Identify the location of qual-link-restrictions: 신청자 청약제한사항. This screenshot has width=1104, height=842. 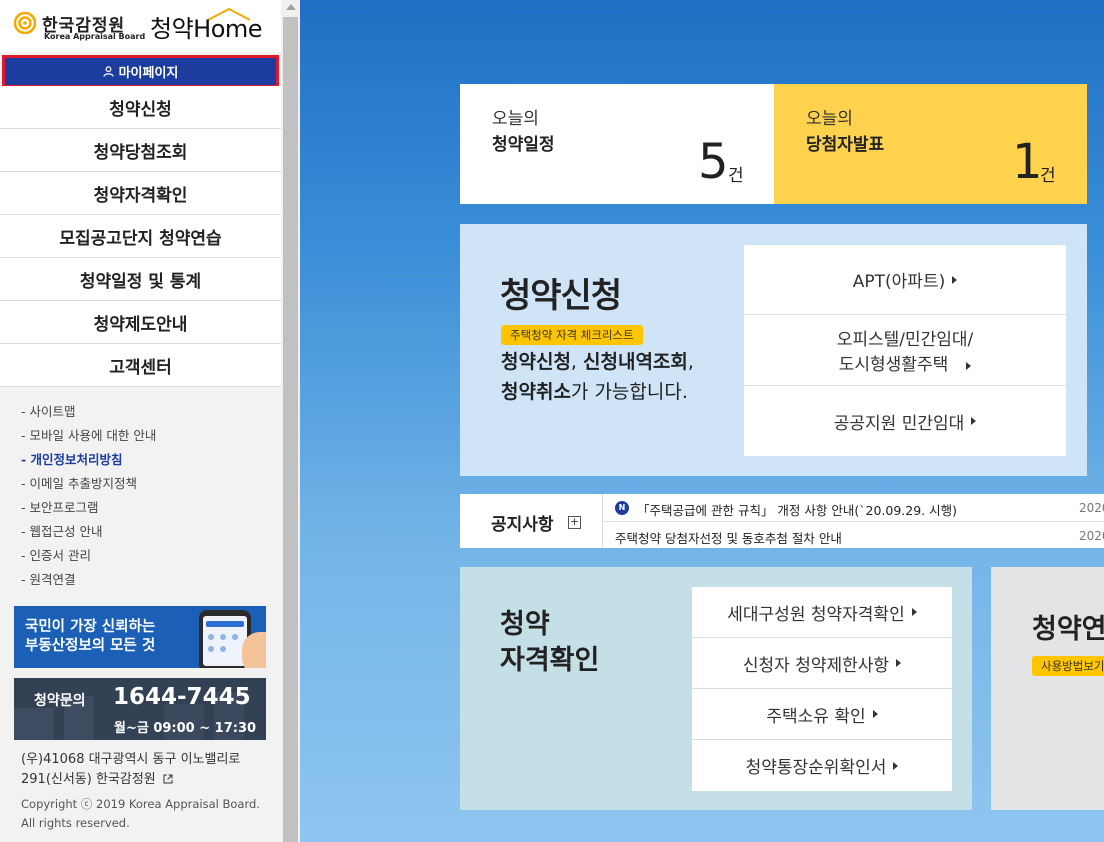
(822, 663).